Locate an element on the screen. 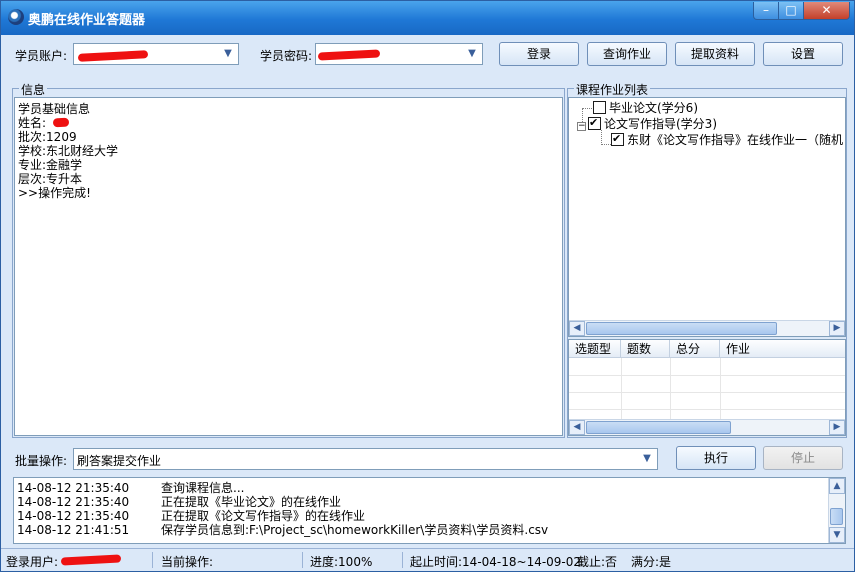  question-grid: 选题型 题数 总分 作业 ◀ ▶ is located at coordinates (707, 387).